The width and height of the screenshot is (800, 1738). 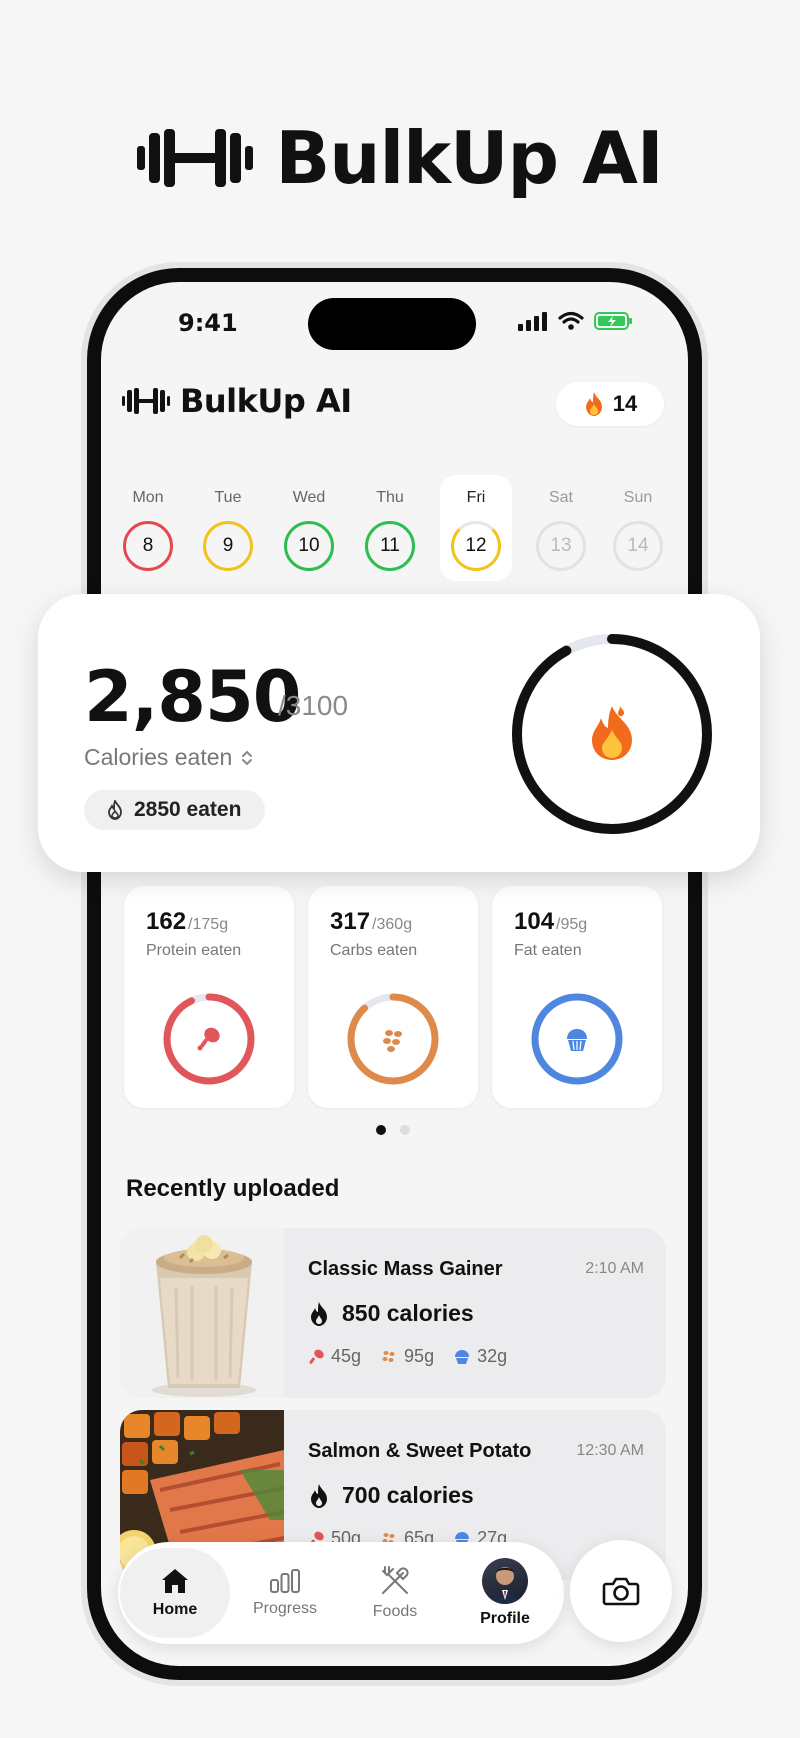 What do you see at coordinates (158, 757) in the screenshot?
I see `calories-label: Calories eaten` at bounding box center [158, 757].